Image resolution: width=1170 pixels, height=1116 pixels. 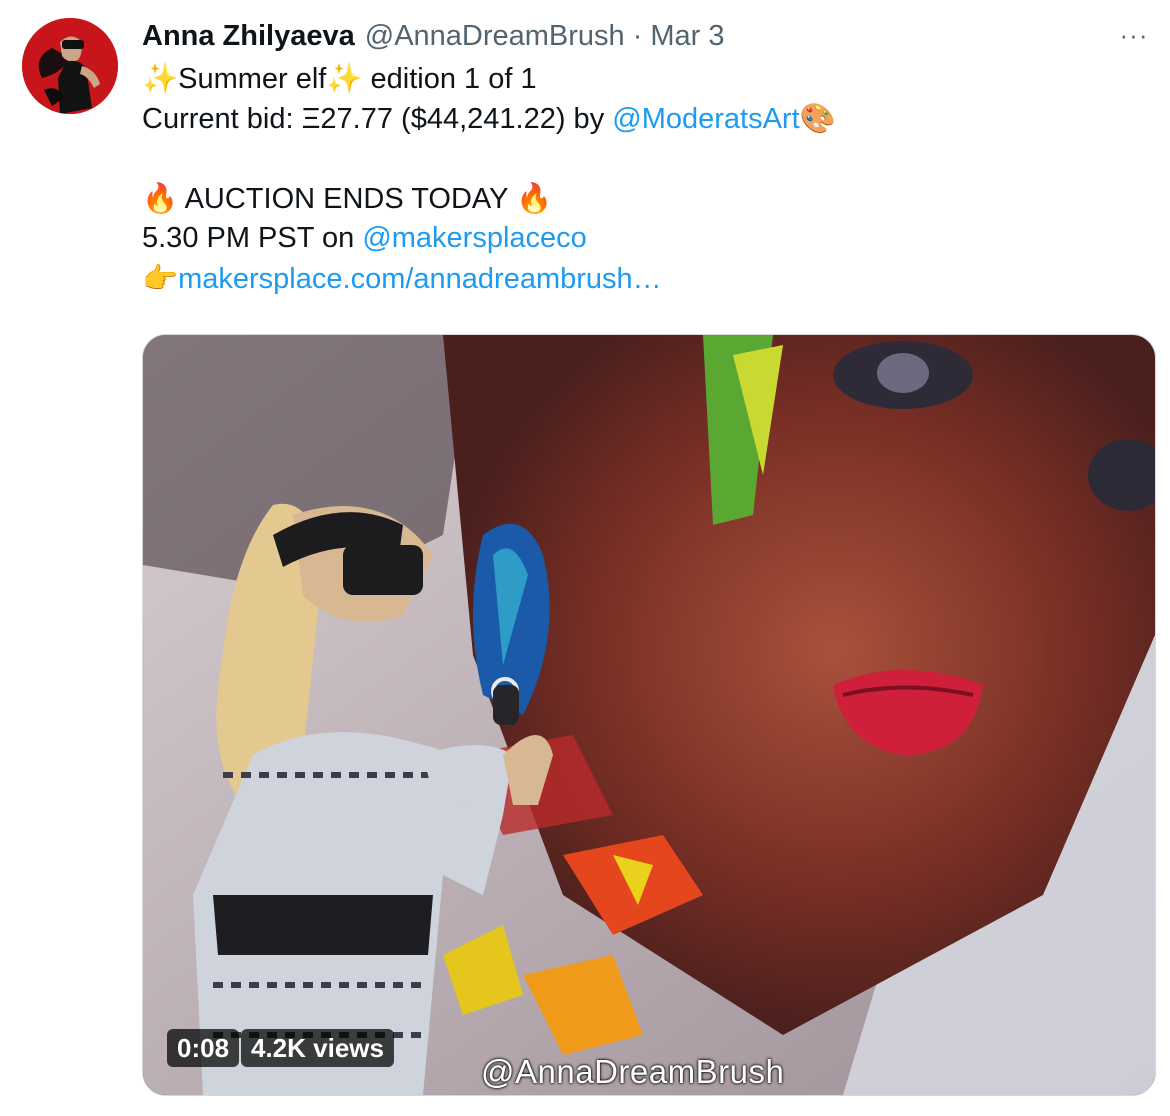 What do you see at coordinates (642, 238) in the screenshot?
I see `tweet-line-time: 5.30 PM PST on @makersplaceco` at bounding box center [642, 238].